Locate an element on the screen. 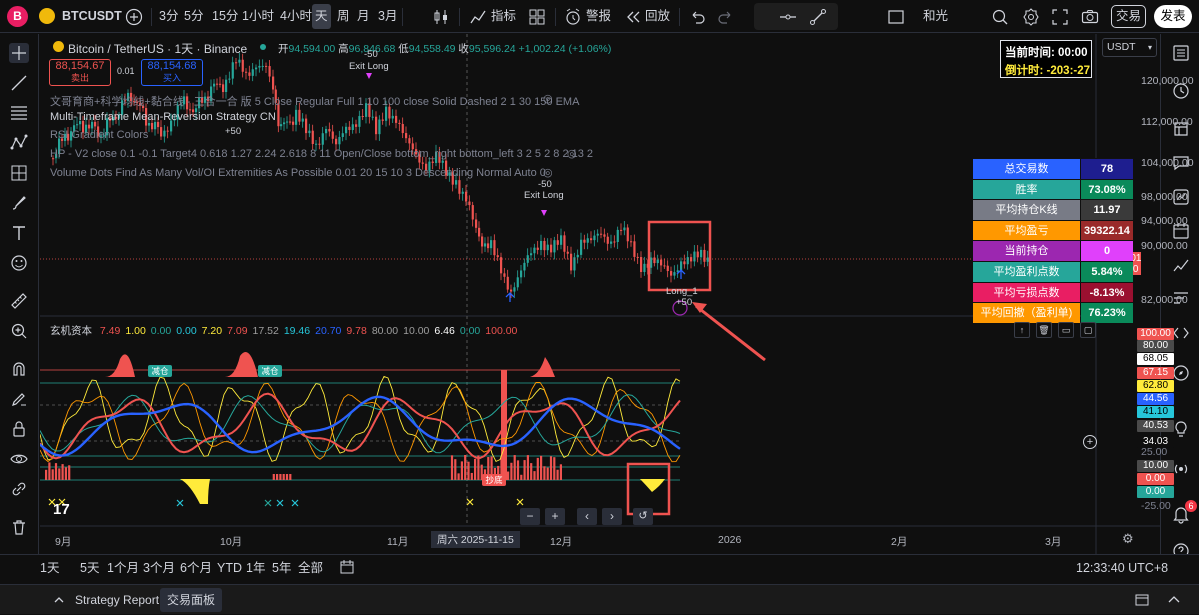 This screenshot has height=615, width=1199. link-icon is located at coordinates (19, 489).